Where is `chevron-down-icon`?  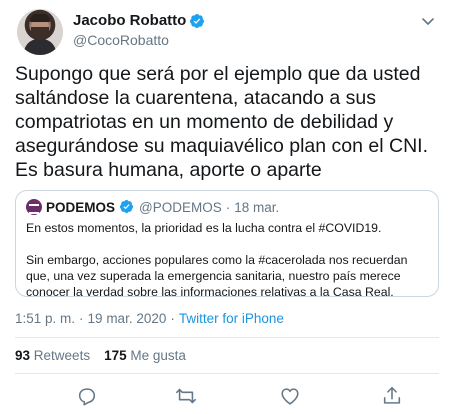
chevron-down-icon is located at coordinates (428, 21).